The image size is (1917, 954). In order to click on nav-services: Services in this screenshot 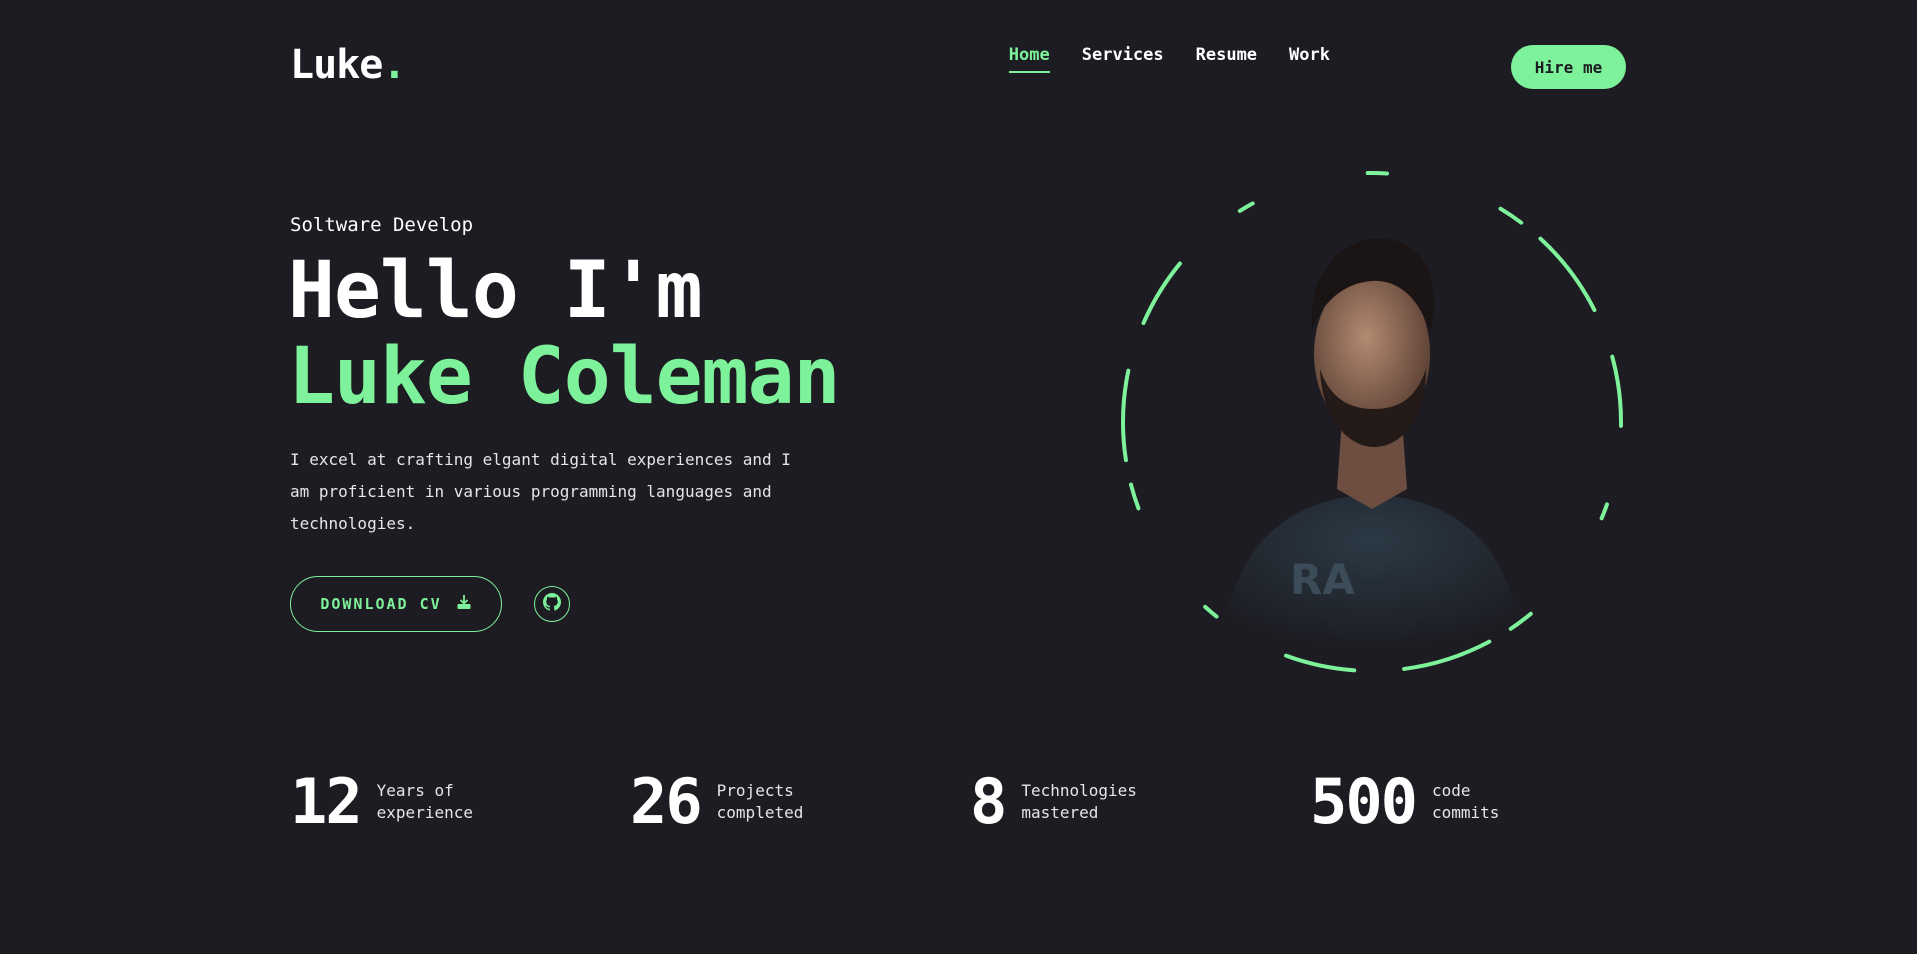, I will do `click(1123, 59)`.